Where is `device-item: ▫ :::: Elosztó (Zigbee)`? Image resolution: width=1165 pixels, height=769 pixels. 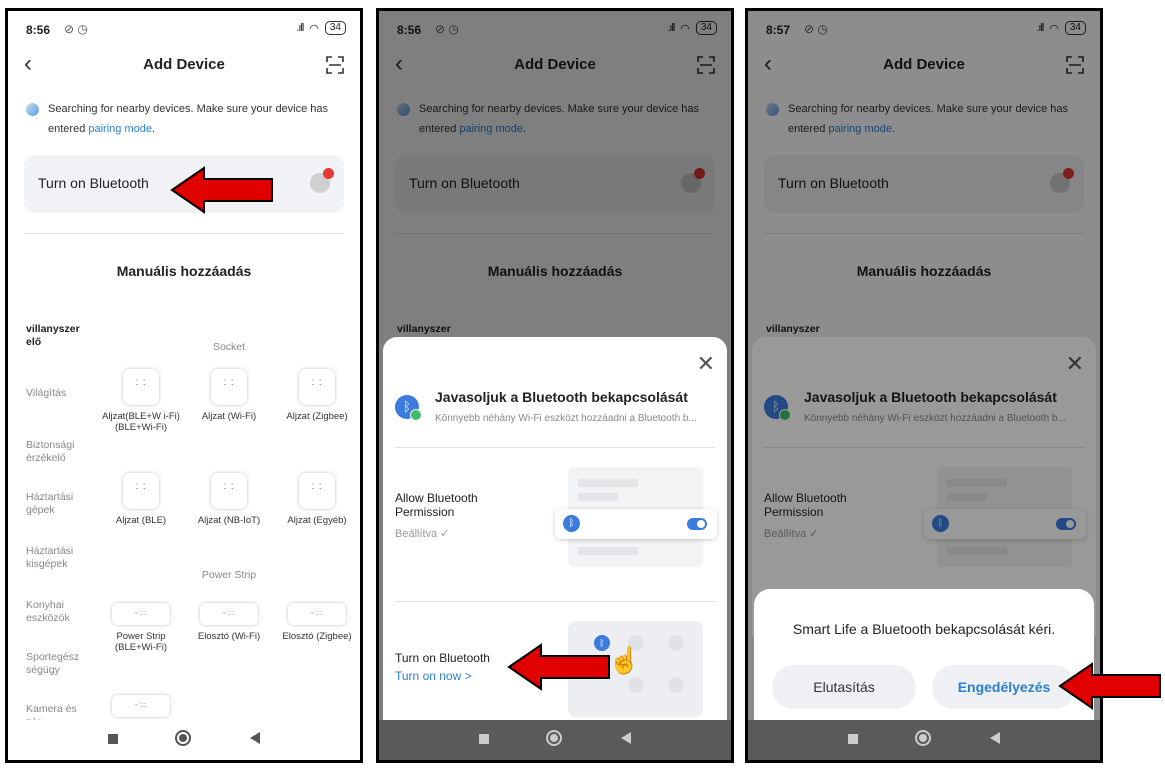 device-item: ▫ :::: Elosztó (Zigbee) is located at coordinates (317, 622).